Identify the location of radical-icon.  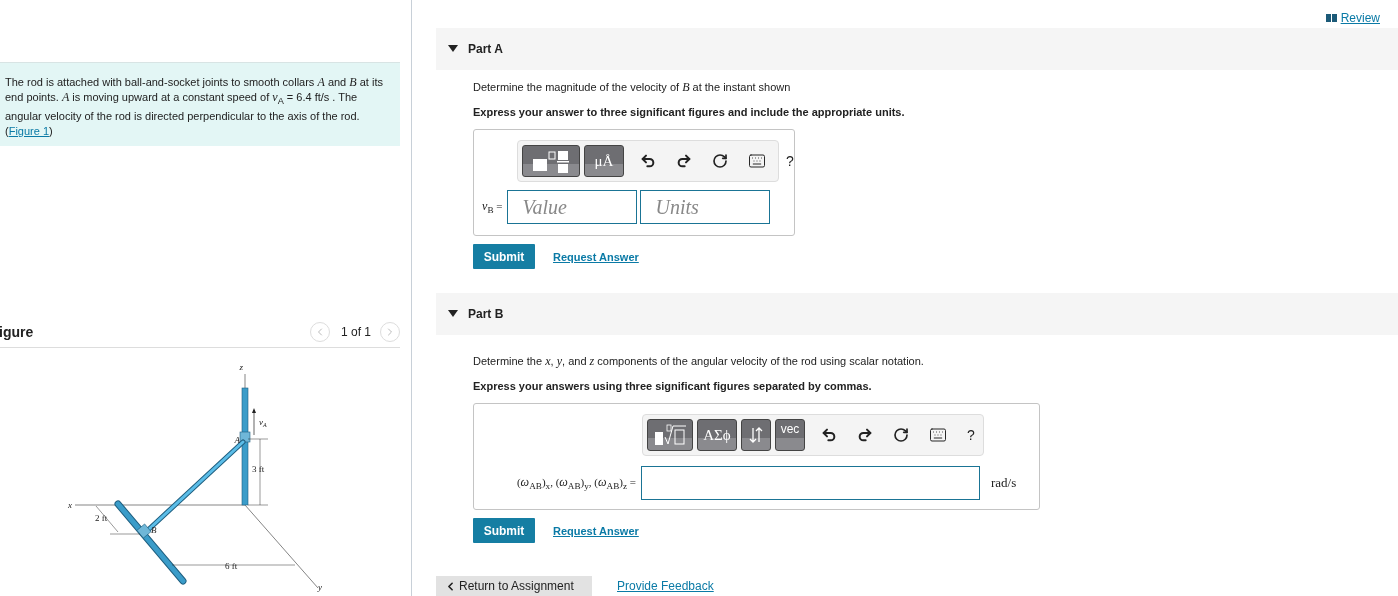
(670, 435).